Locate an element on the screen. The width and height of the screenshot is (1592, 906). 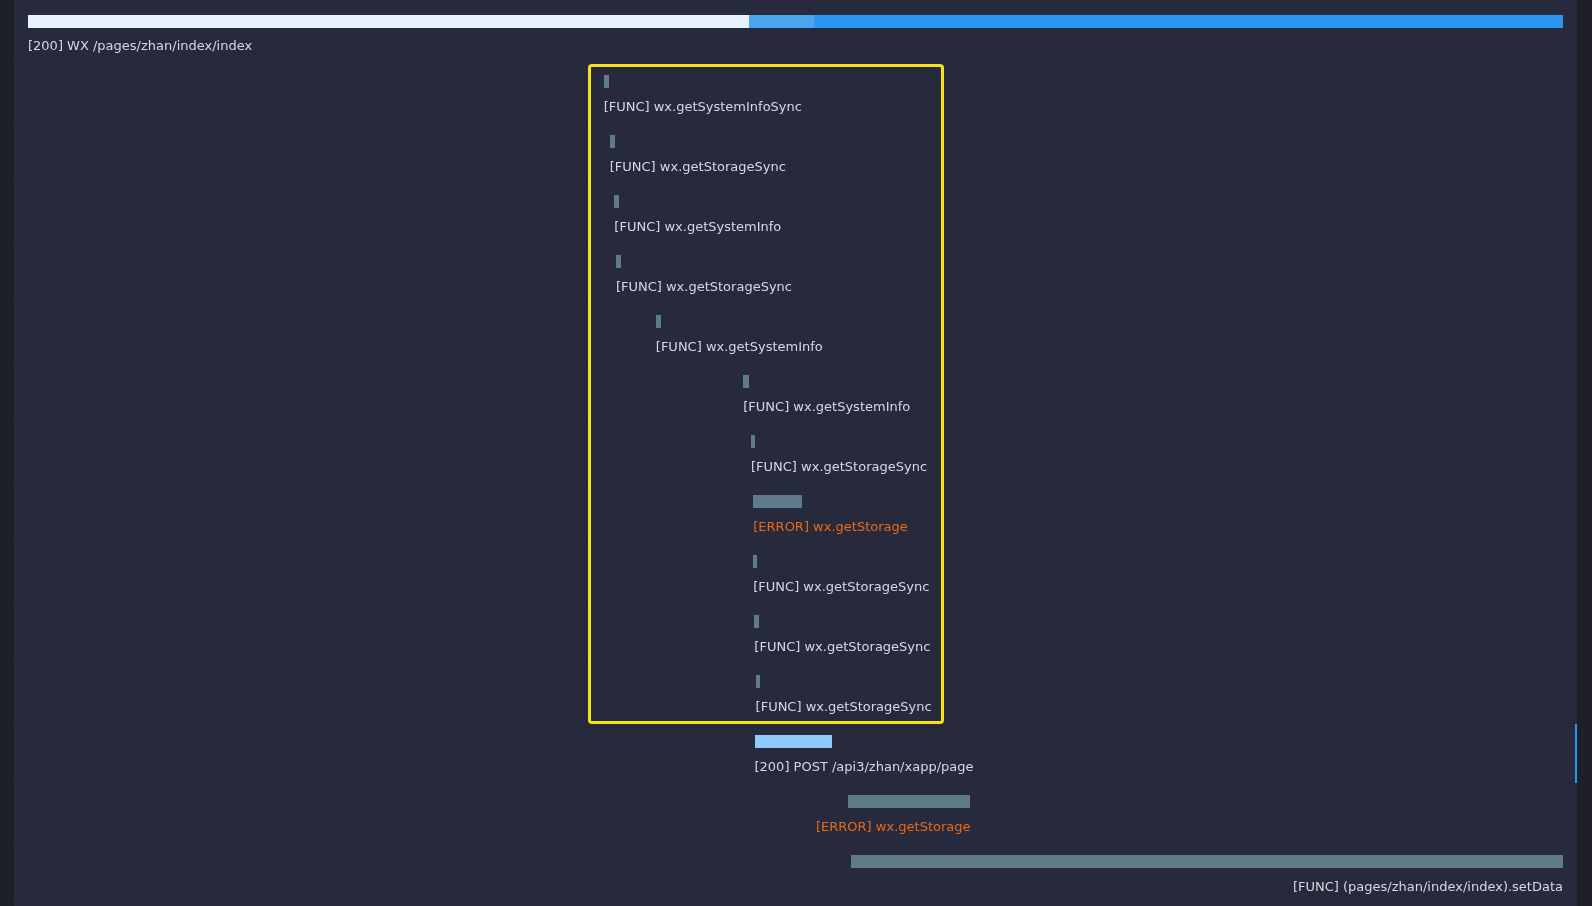
trace-label: [200] POST /api3/zhan/xapp/page is located at coordinates (864, 767).